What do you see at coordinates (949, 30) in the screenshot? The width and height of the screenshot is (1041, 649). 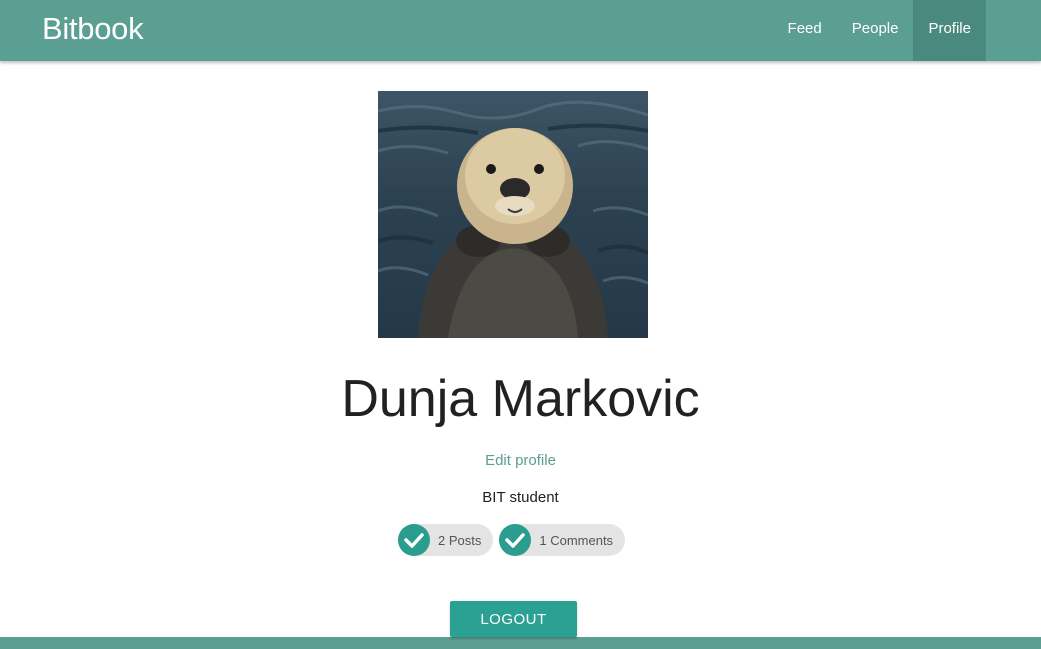 I see `nav-link-profile: Profile` at bounding box center [949, 30].